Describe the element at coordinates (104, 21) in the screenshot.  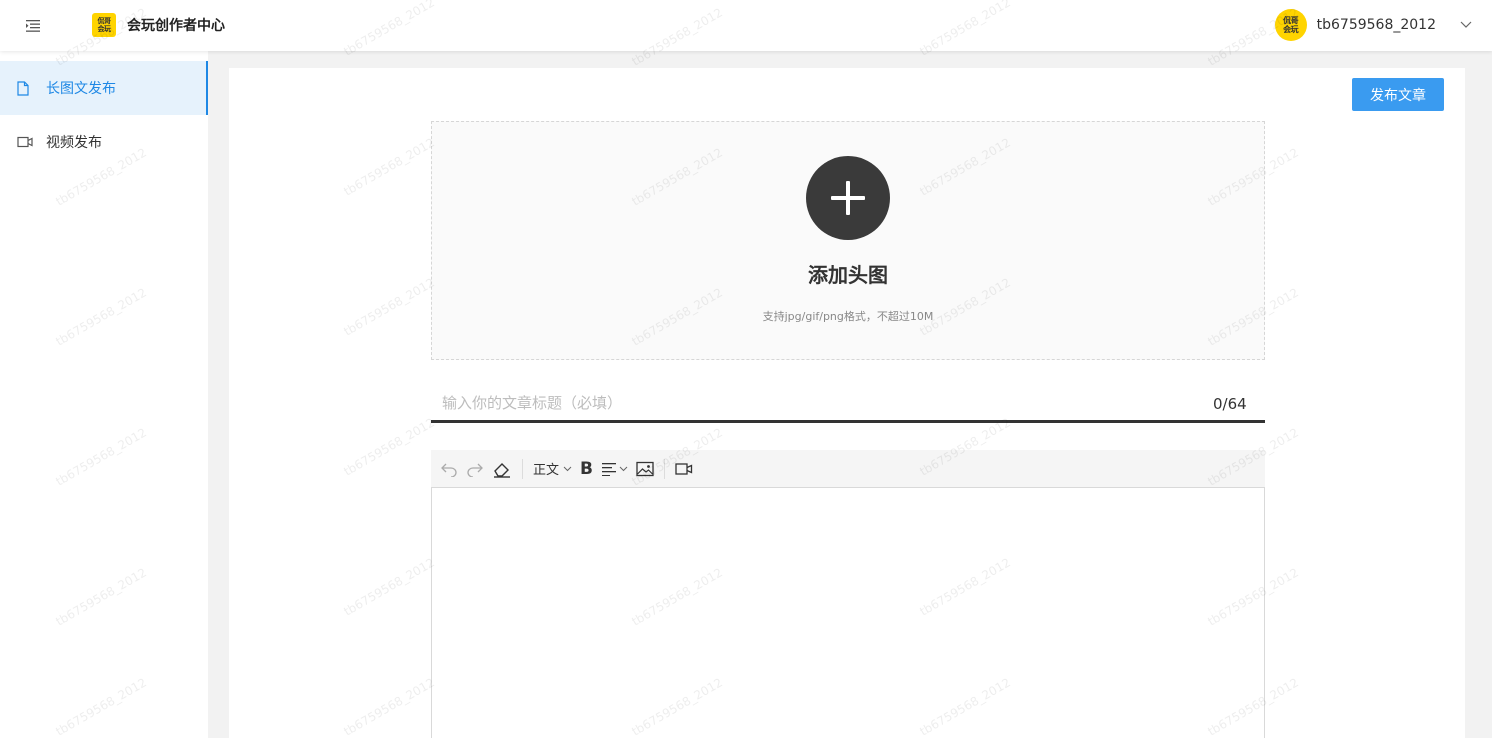
I see `logo-text-line1: 侃哥` at that location.